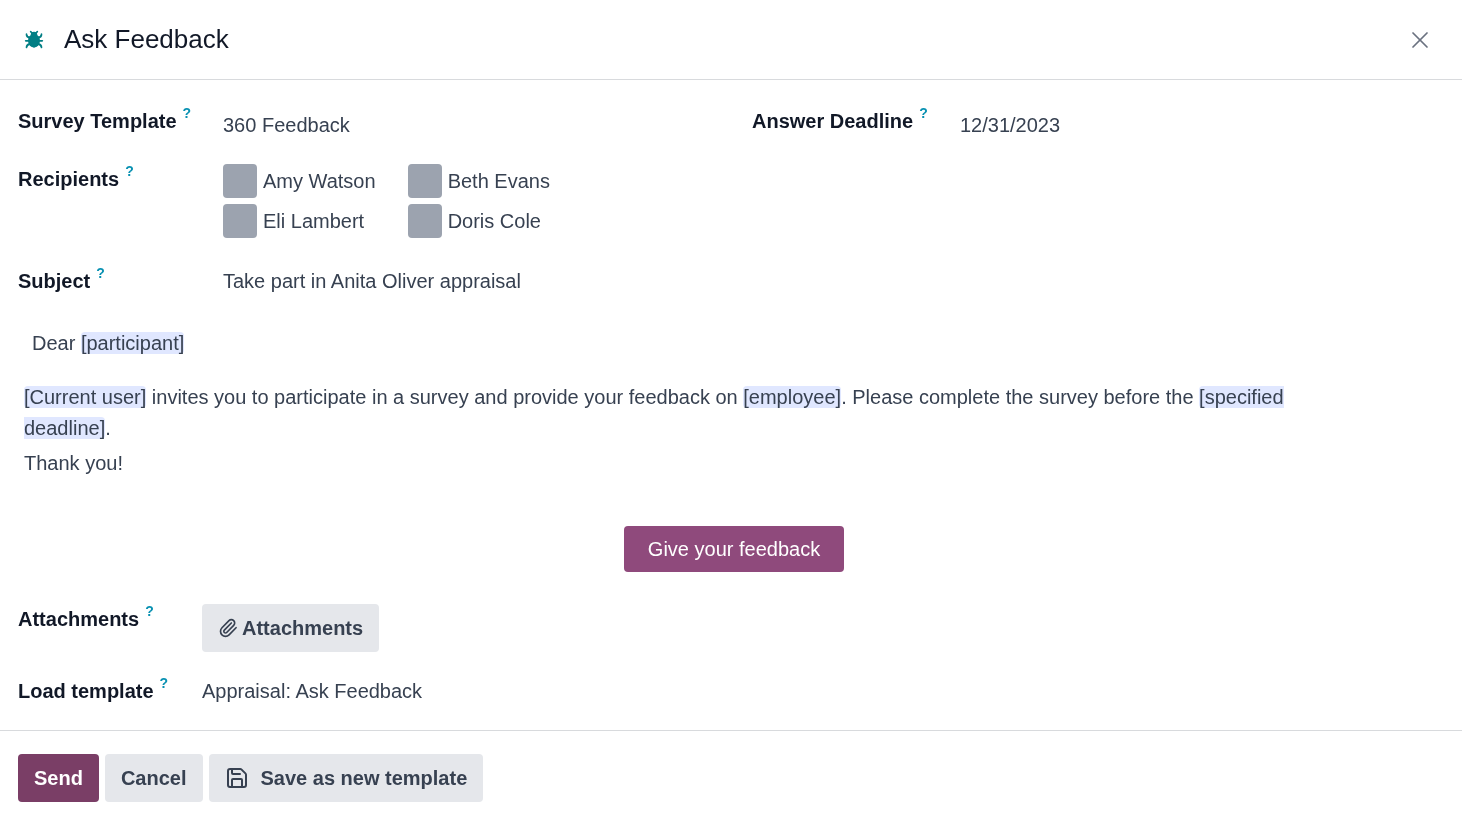 This screenshot has width=1462, height=825. What do you see at coordinates (79, 619) in the screenshot?
I see `field-label: Attachments` at bounding box center [79, 619].